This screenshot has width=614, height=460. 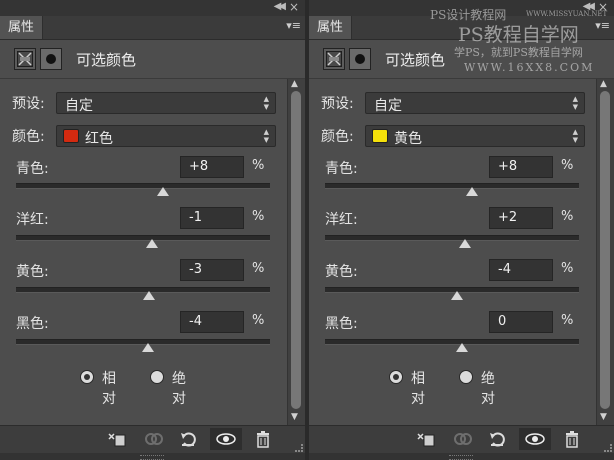 What do you see at coordinates (166, 136) in the screenshot?
I see `colors-select: 红色 ▲ ▼` at bounding box center [166, 136].